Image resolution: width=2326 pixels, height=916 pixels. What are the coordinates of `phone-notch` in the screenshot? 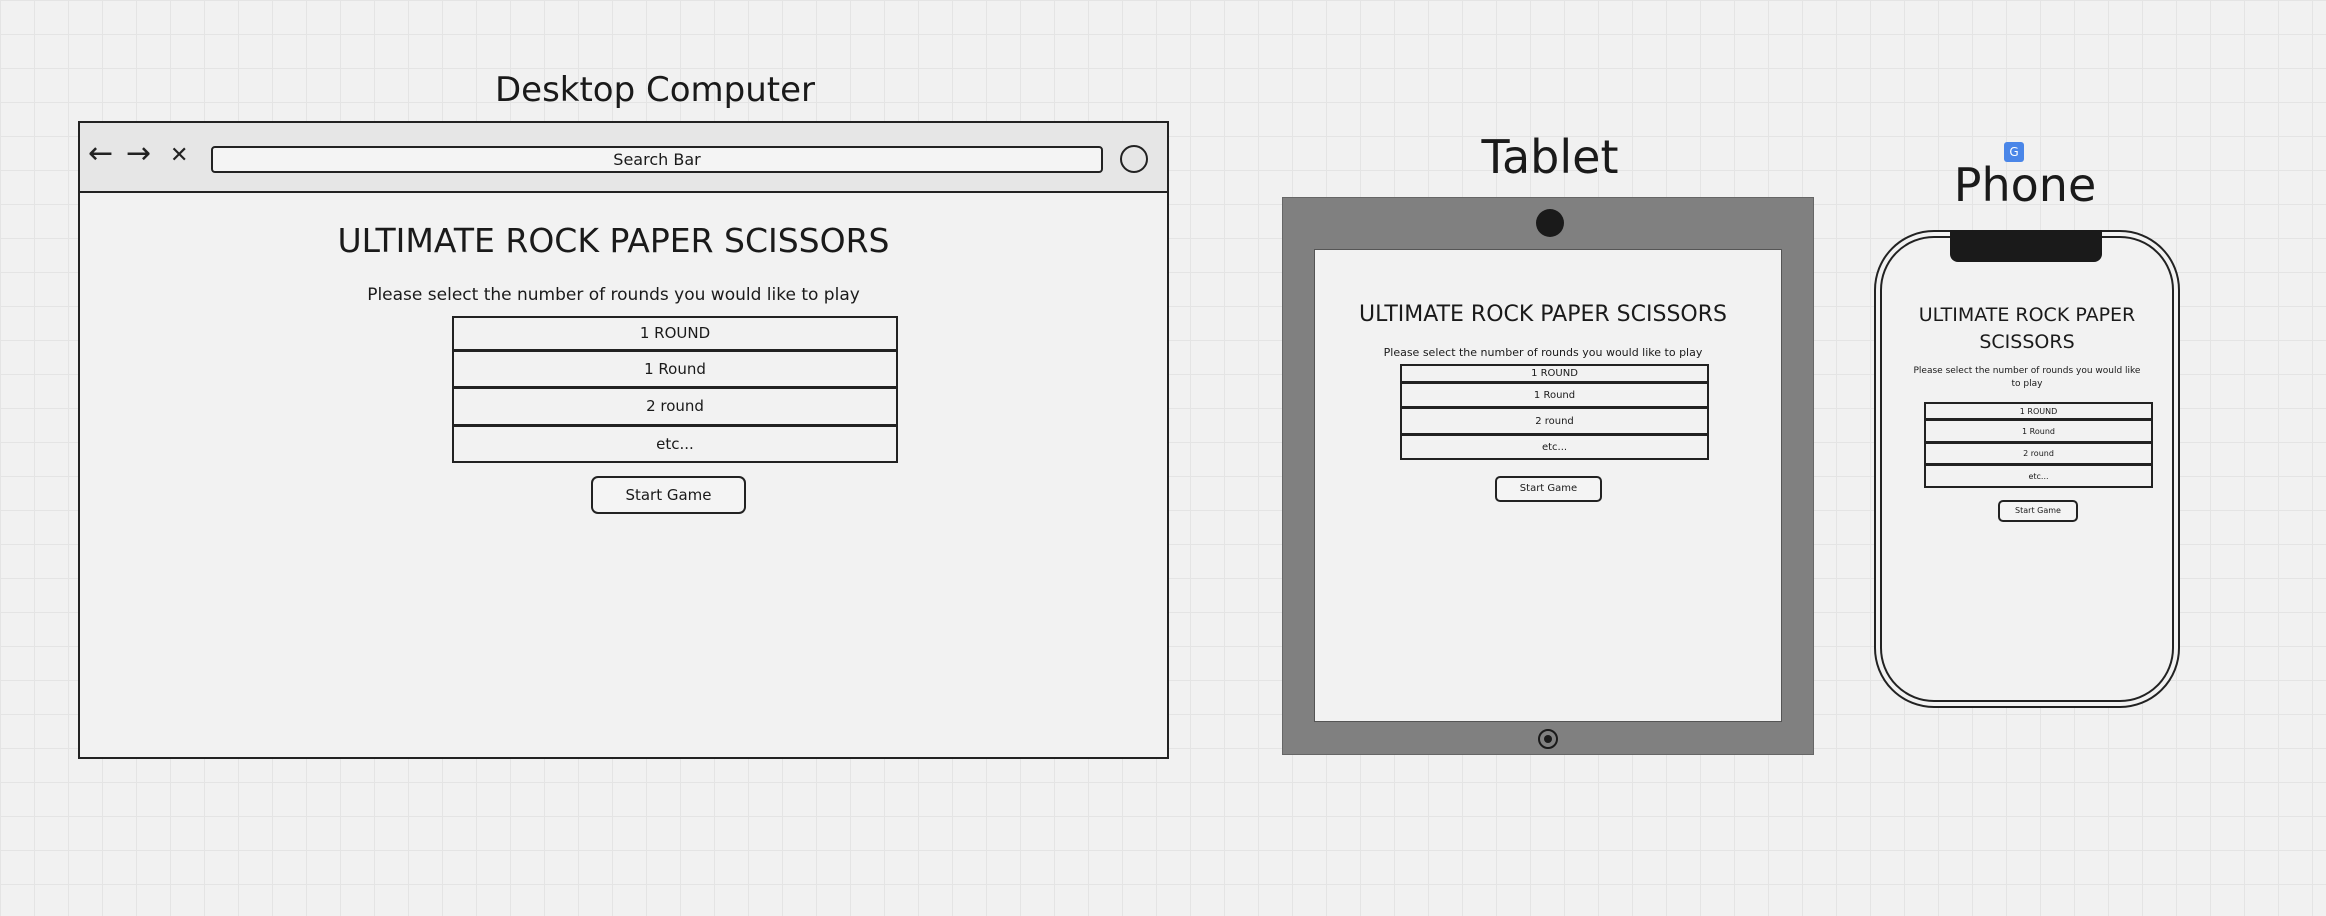 It's located at (2026, 246).